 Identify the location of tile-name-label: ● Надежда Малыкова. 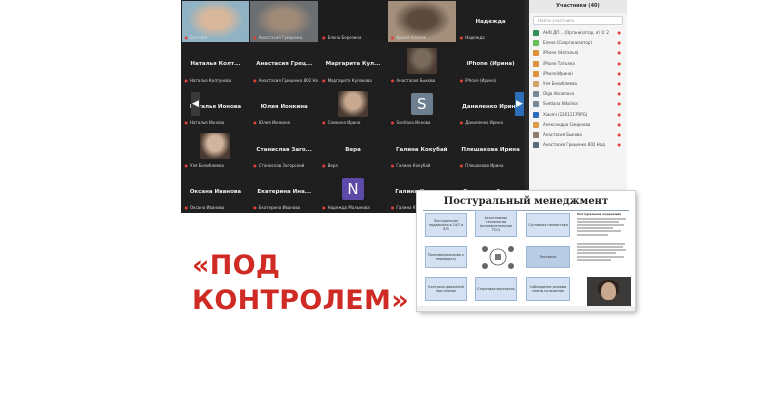
(346, 207).